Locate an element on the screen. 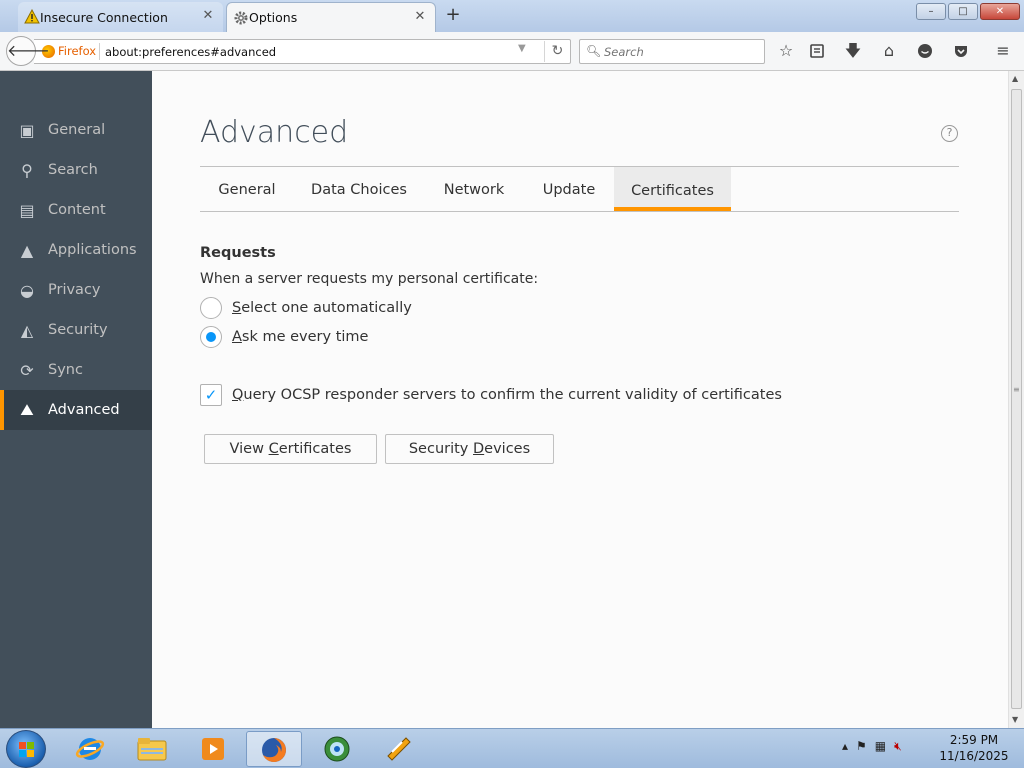  vertical-scrollbar: ▲ ≡ ▼ is located at coordinates (1016, 399).